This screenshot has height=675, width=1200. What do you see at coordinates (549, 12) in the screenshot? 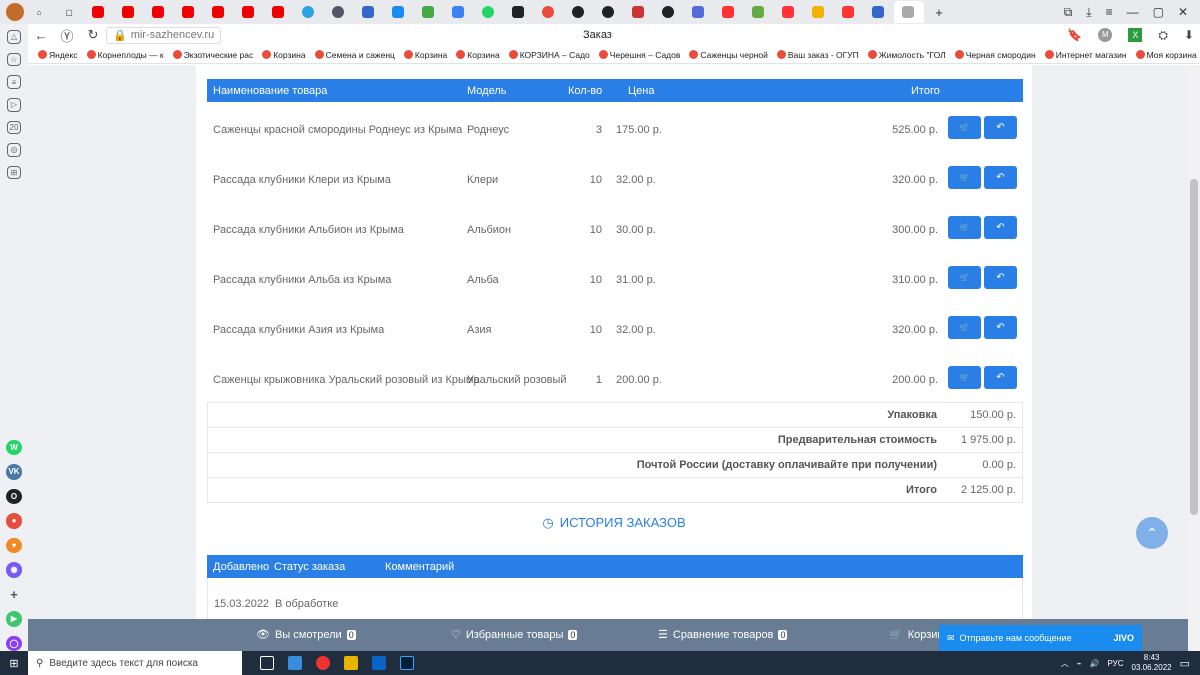
I see `tab-maps` at bounding box center [549, 12].